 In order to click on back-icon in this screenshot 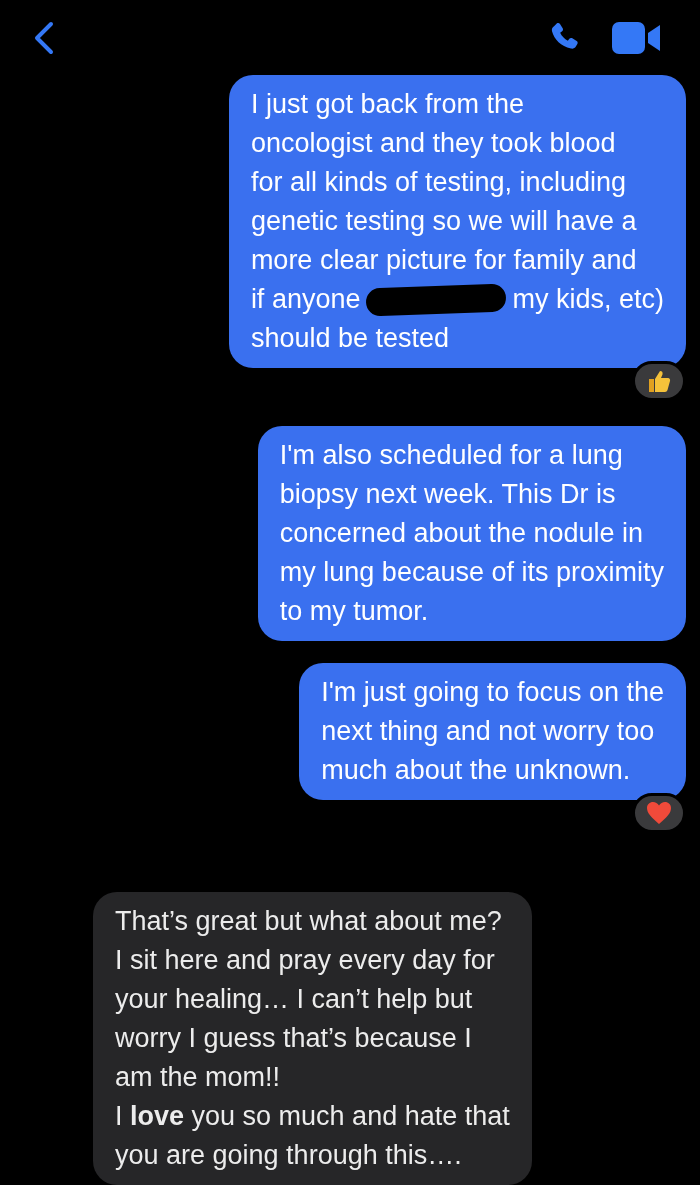, I will do `click(44, 37)`.